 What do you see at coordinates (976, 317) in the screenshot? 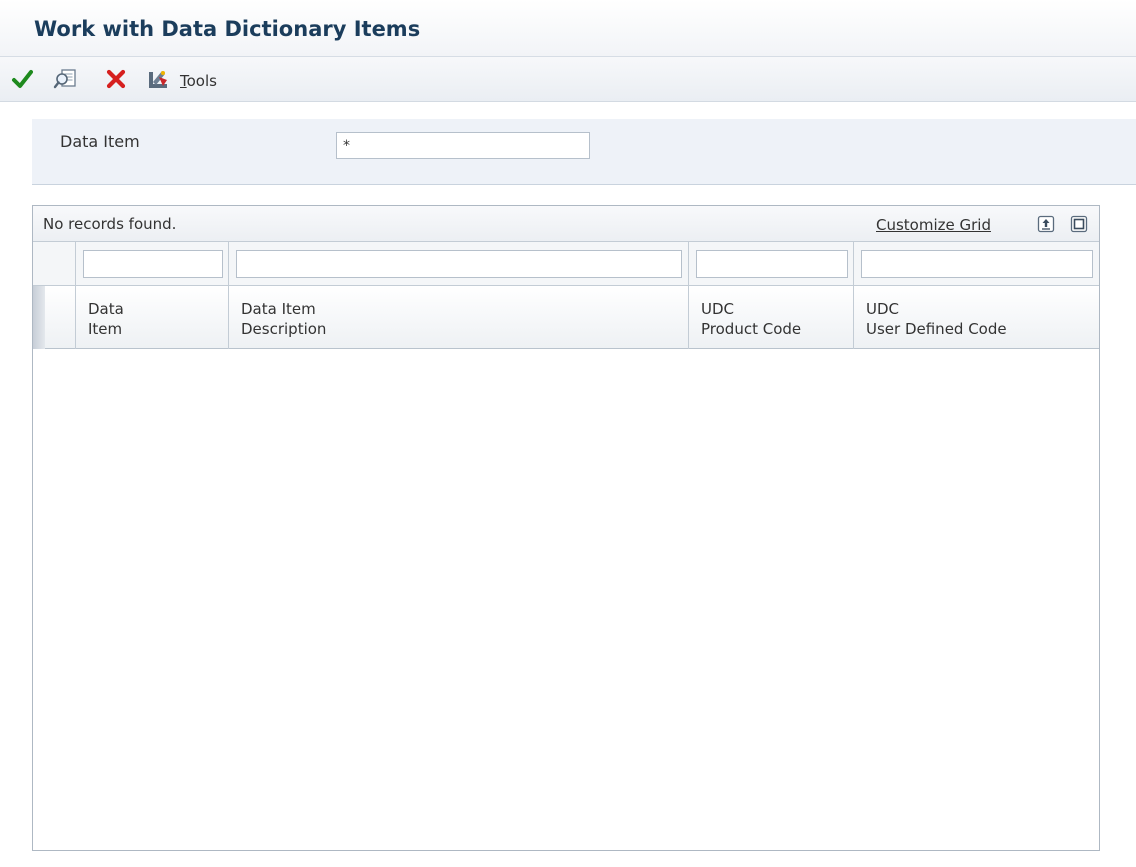
I see `column-header-user-defined-code: UDC User Defined Code` at bounding box center [976, 317].